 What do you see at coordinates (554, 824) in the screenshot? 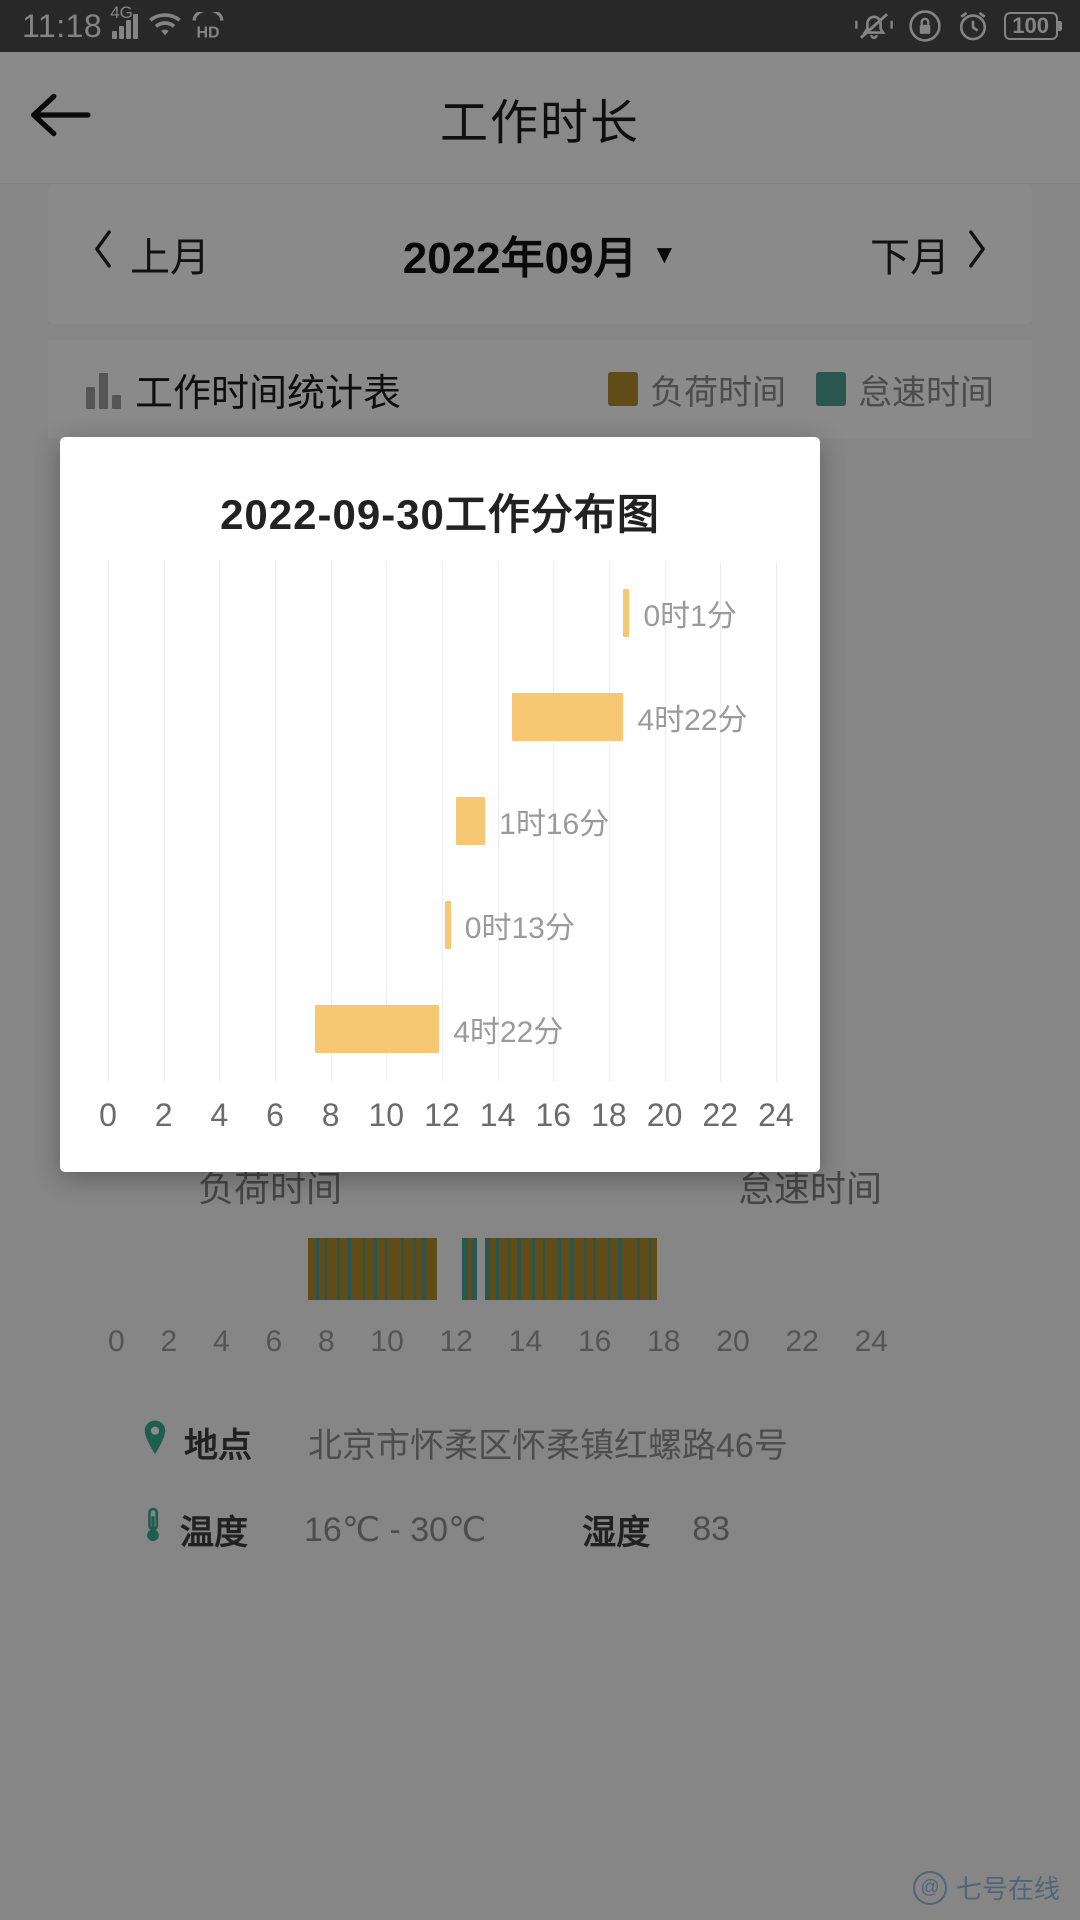
I see `chart-bar-label: 1时16分` at bounding box center [554, 824].